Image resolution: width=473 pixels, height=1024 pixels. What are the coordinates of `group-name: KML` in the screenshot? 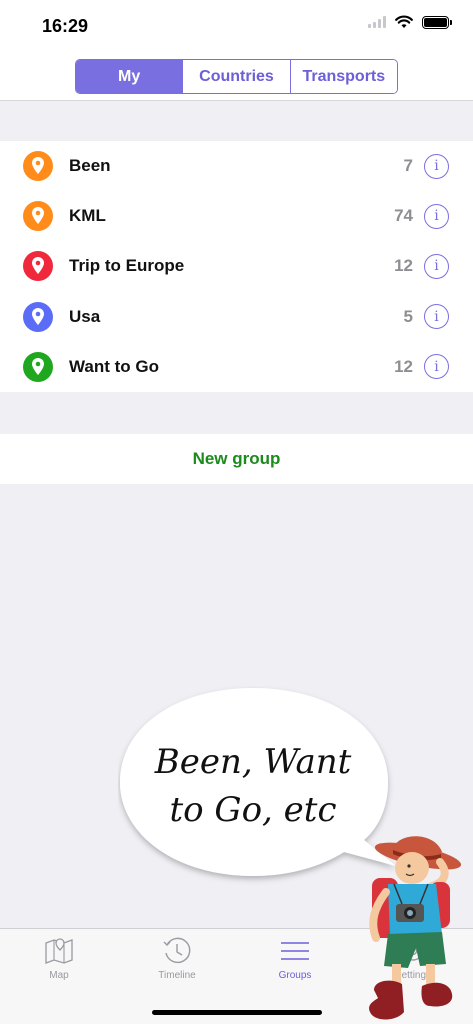 It's located at (87, 216).